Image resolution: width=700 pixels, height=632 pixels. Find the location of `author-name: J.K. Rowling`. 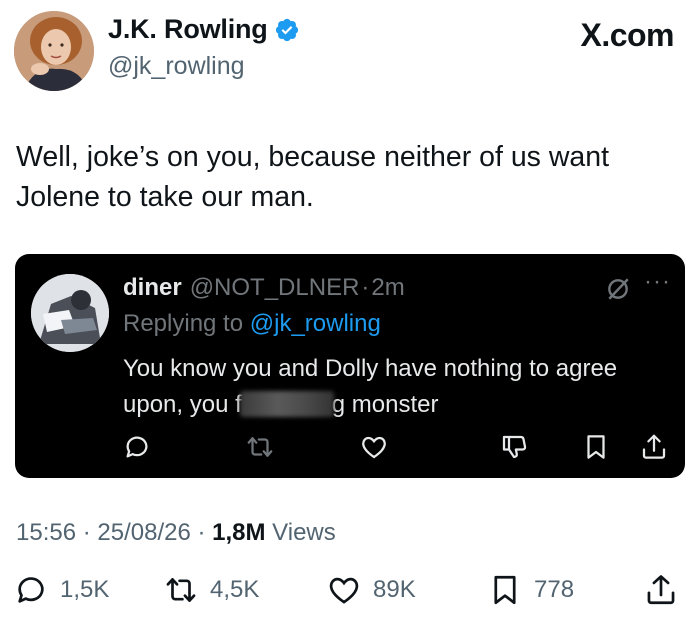

author-name: J.K. Rowling is located at coordinates (188, 29).